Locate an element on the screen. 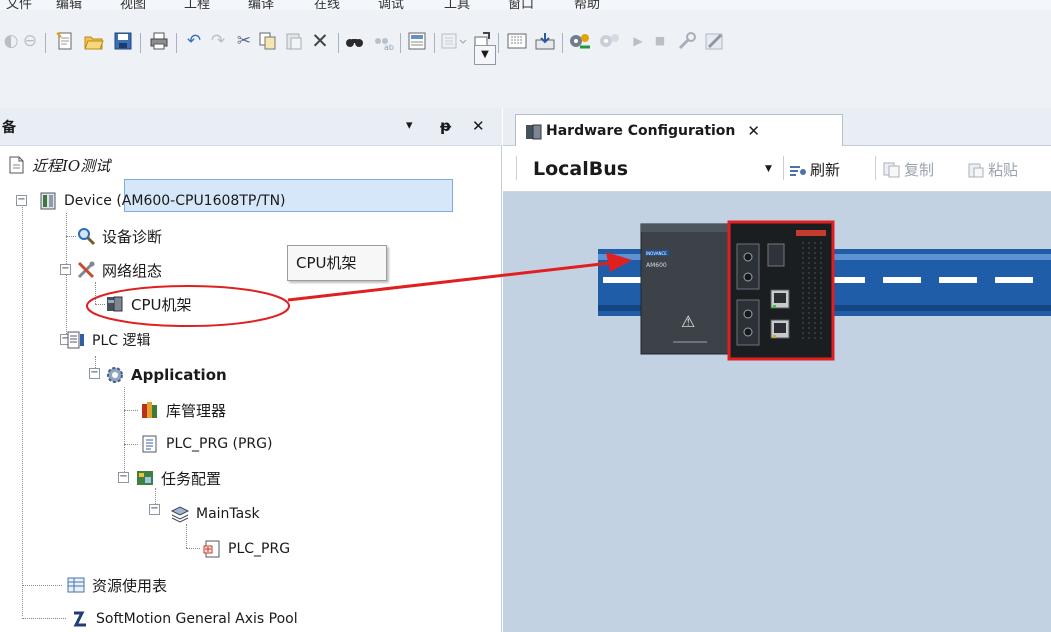 Image resolution: width=1051 pixels, height=632 pixels. tree-node-diagnostics: 设备诊断 is located at coordinates (119, 236).